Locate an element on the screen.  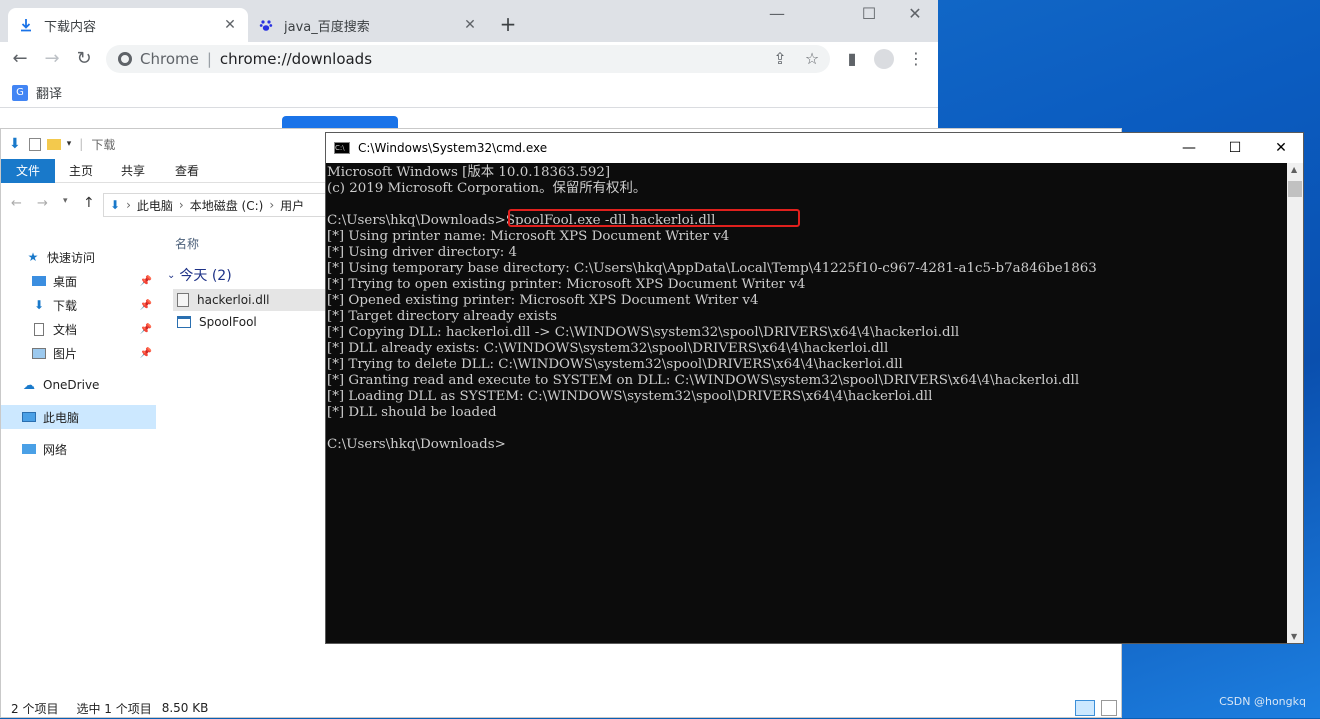
nav-label: OneDrive is located at coordinates (71, 385).